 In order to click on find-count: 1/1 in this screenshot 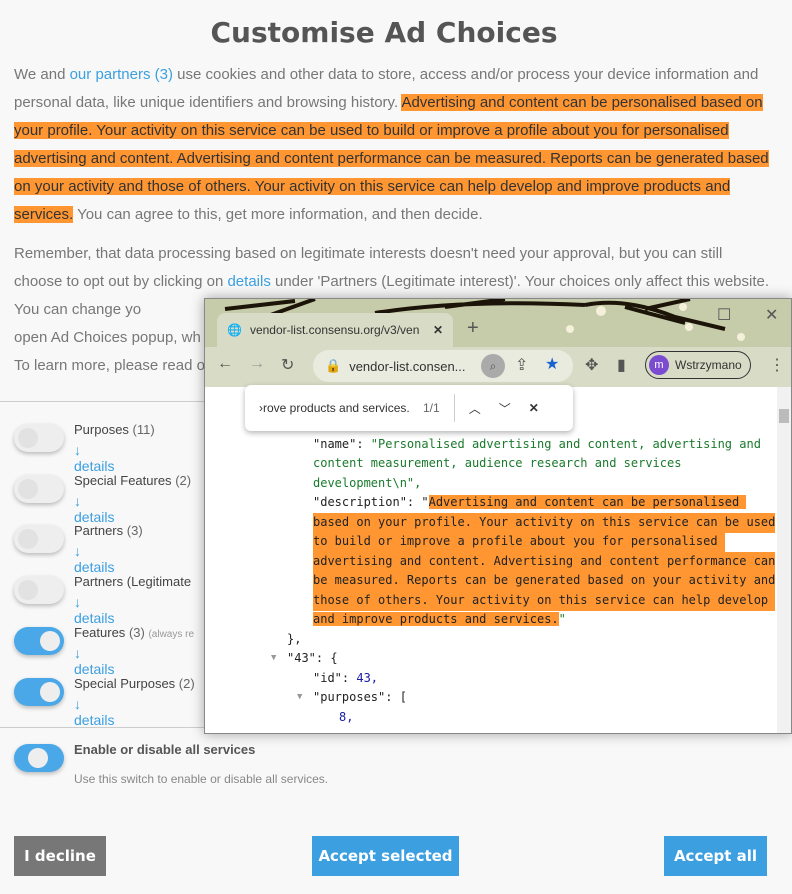, I will do `click(431, 408)`.